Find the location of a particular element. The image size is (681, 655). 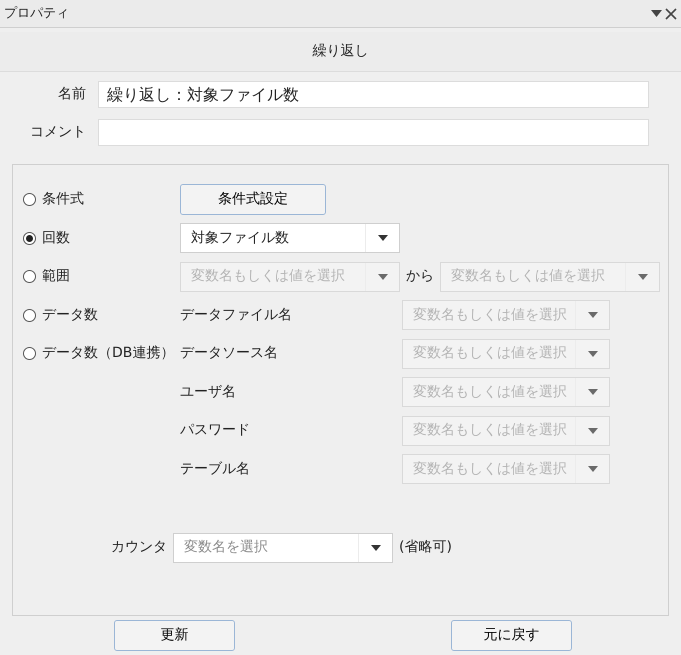

parameter-label: ユーザ名 is located at coordinates (208, 392).